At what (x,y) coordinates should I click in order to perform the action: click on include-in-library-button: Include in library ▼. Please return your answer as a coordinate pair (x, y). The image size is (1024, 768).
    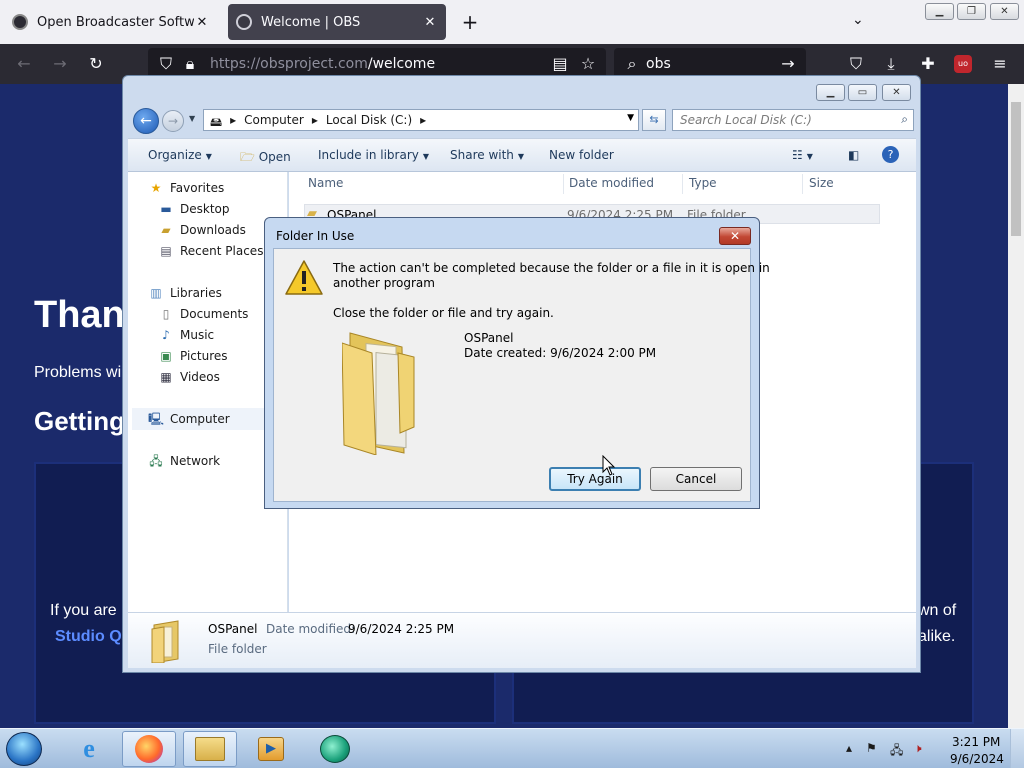
    Looking at the image, I should click on (373, 155).